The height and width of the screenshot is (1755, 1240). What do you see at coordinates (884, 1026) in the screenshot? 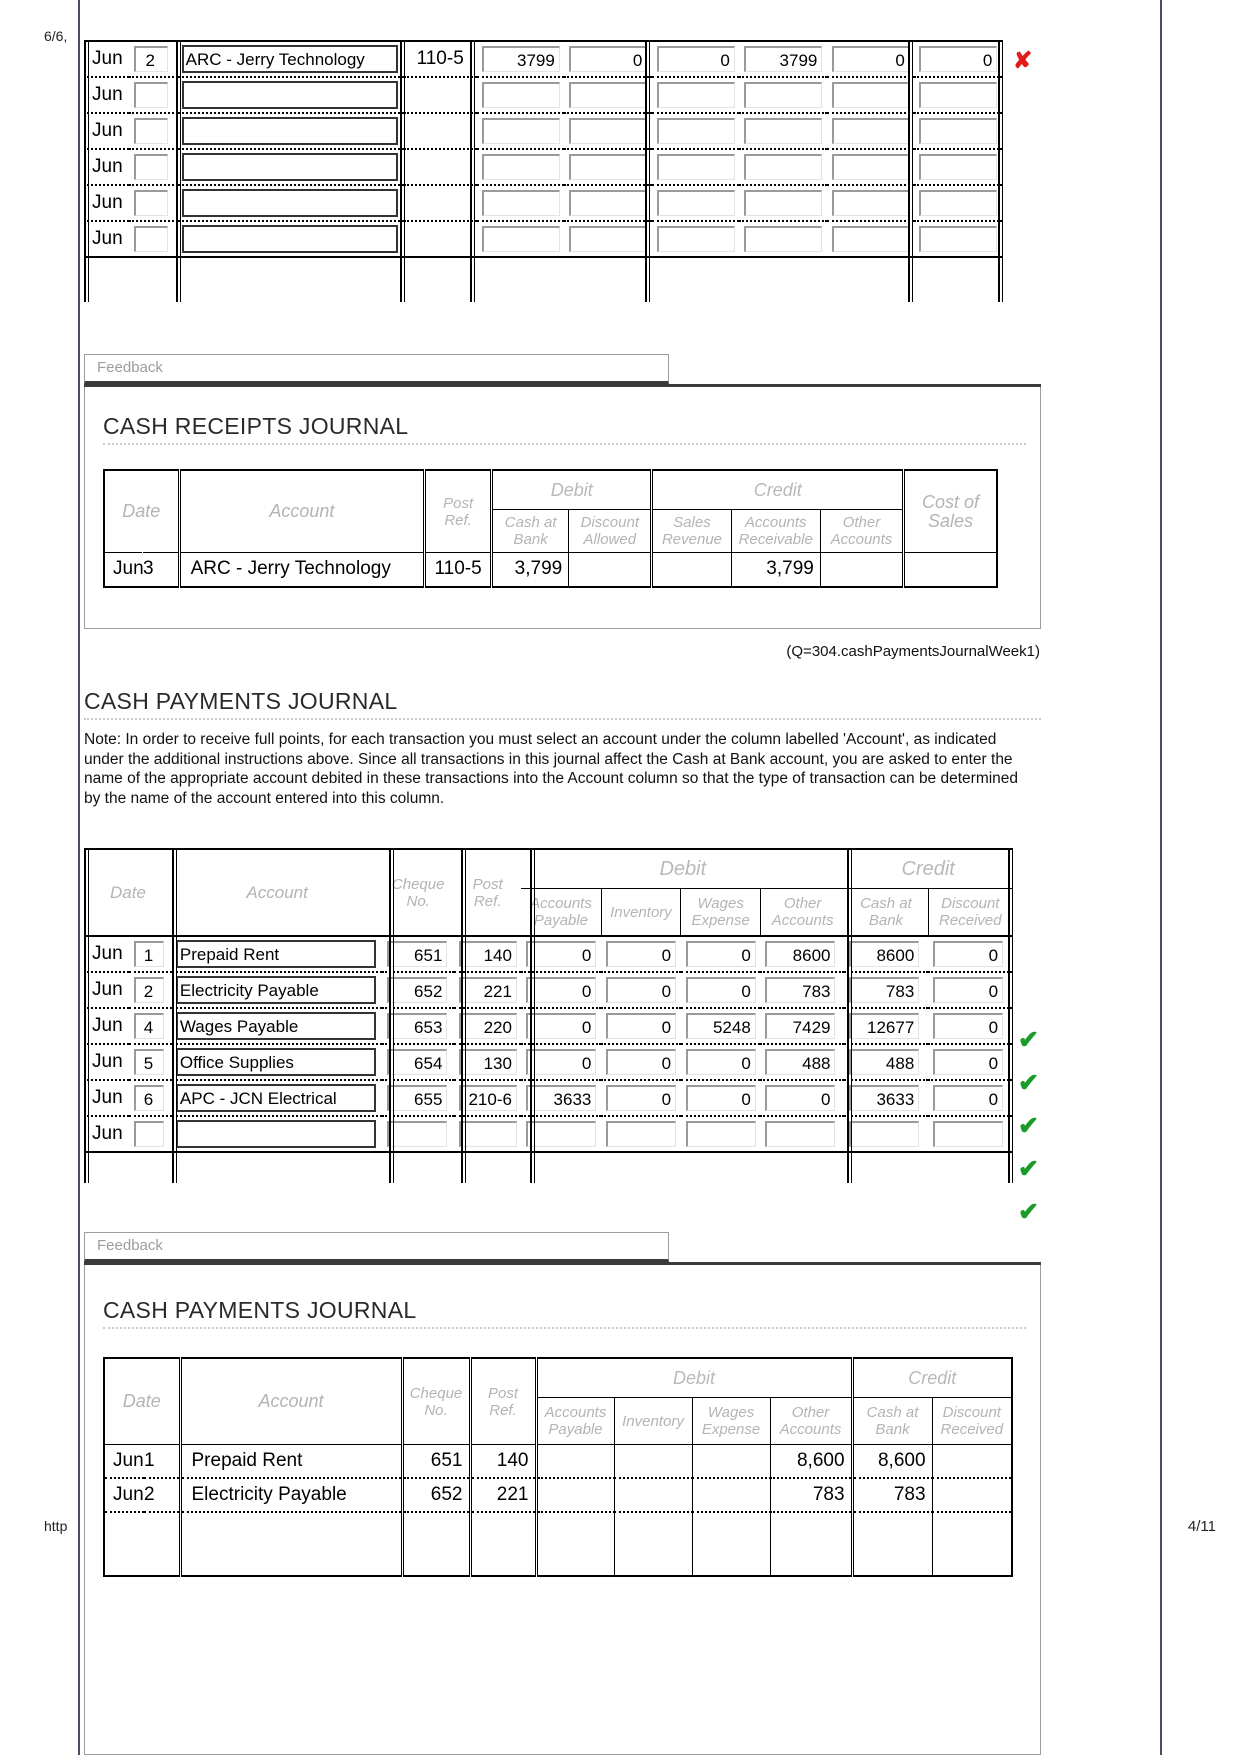
I see `journal-input: 12677` at bounding box center [884, 1026].